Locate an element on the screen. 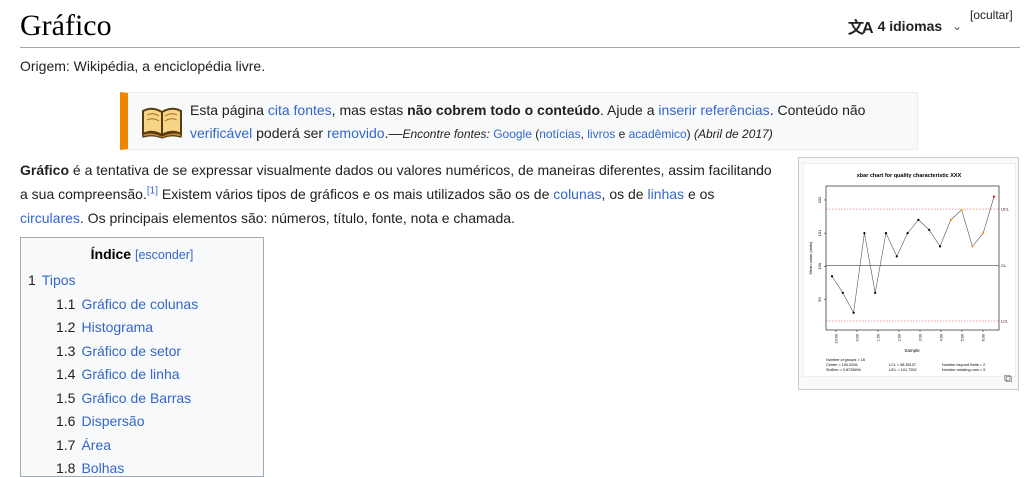 This screenshot has height=477, width=1024. lines-link: linhas is located at coordinates (665, 194).